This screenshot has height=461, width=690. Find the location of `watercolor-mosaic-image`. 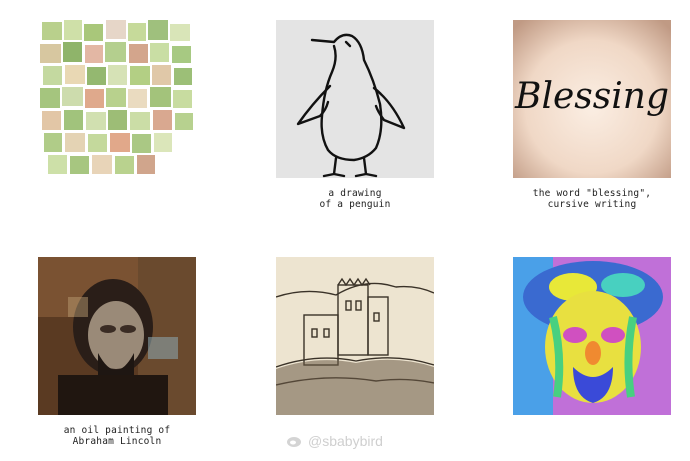

watercolor-mosaic-image is located at coordinates (119, 99).